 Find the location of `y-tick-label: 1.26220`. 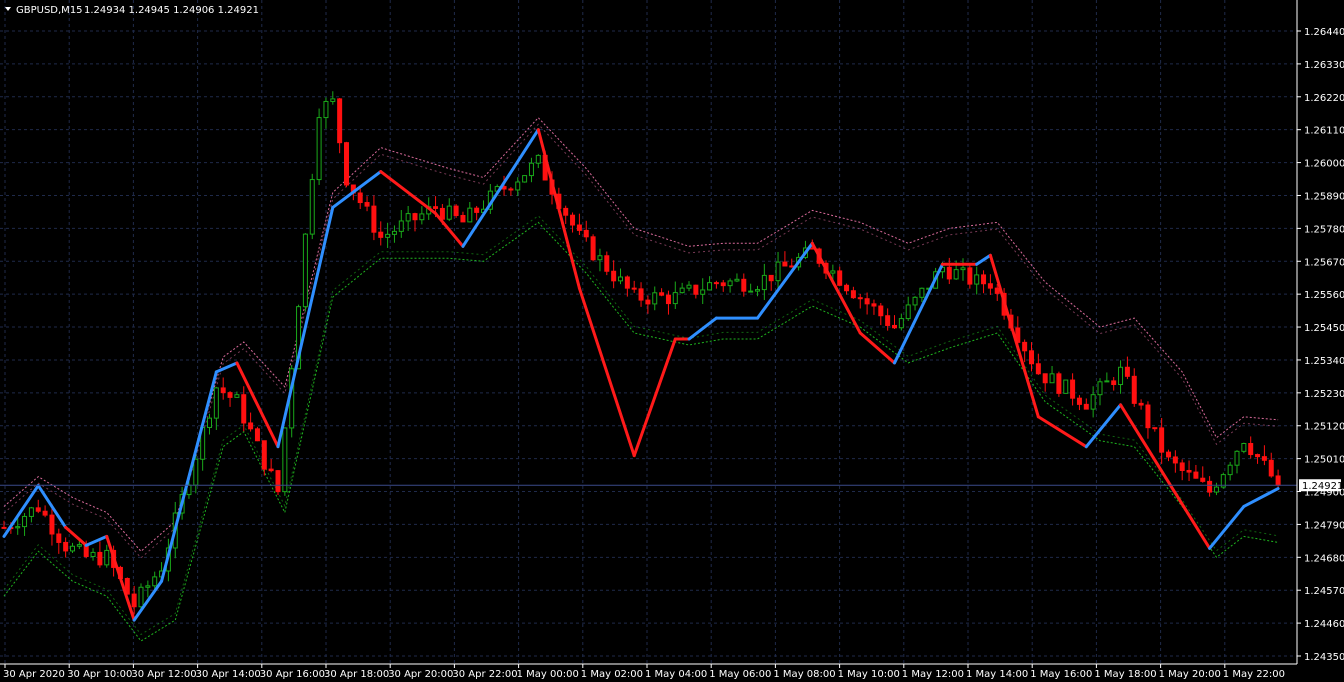

y-tick-label: 1.26220 is located at coordinates (1324, 98).